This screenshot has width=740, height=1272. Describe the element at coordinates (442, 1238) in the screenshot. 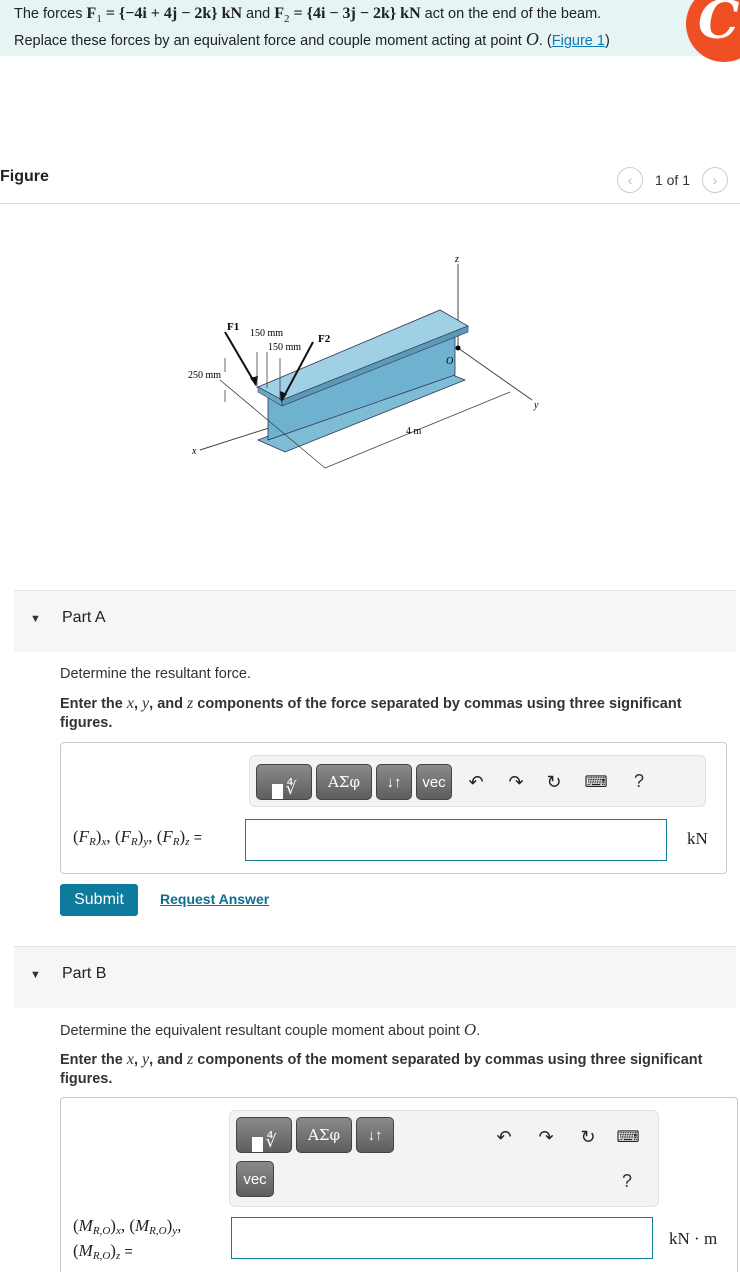

I see `part-b-answer-input` at that location.